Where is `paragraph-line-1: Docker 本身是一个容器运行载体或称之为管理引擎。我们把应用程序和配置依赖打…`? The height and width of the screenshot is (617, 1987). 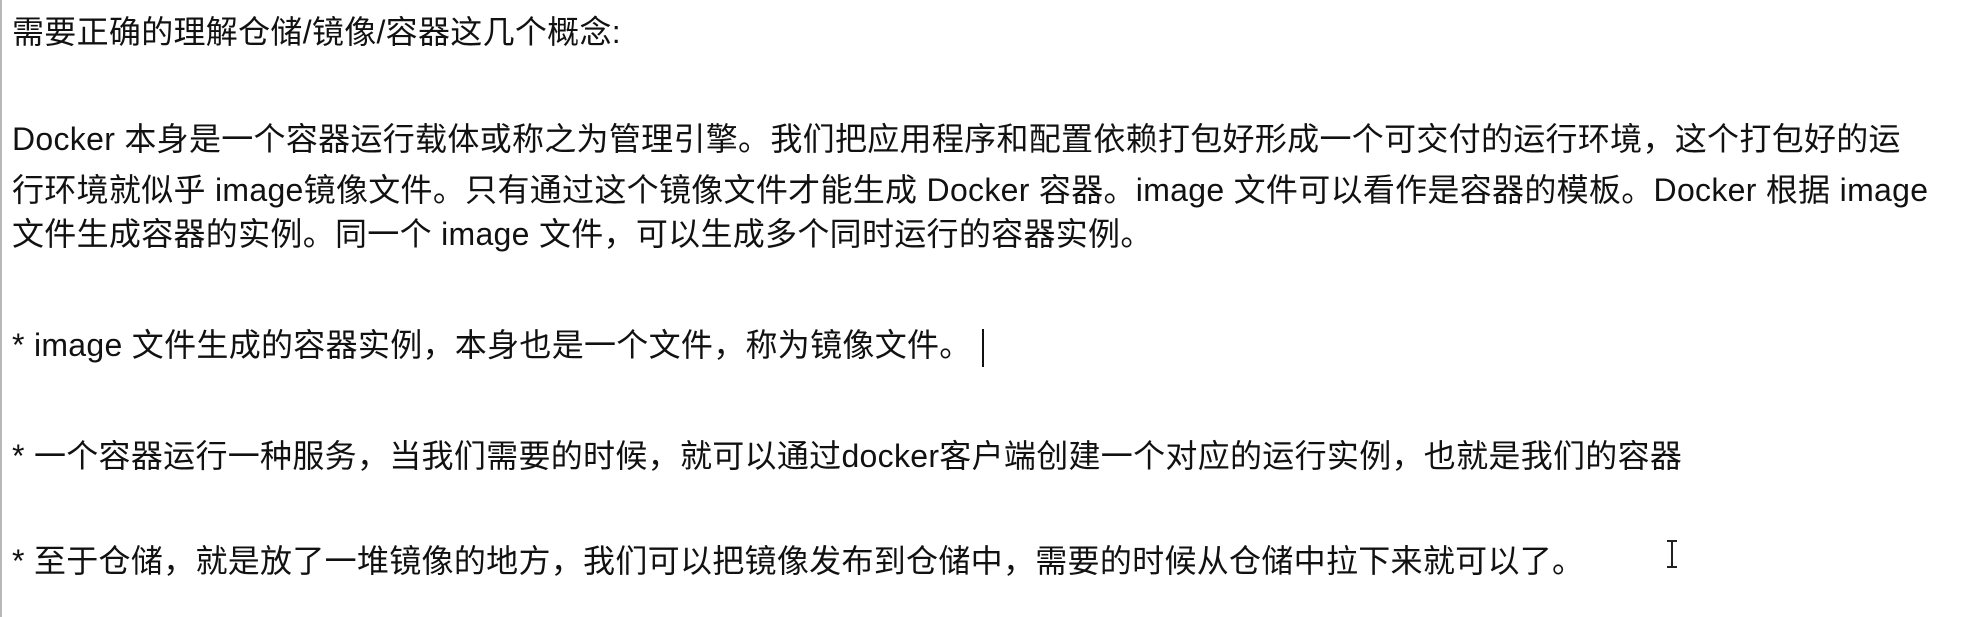 paragraph-line-1: Docker 本身是一个容器运行载体或称之为管理引擎。我们把应用程序和配置依赖打… is located at coordinates (956, 139).